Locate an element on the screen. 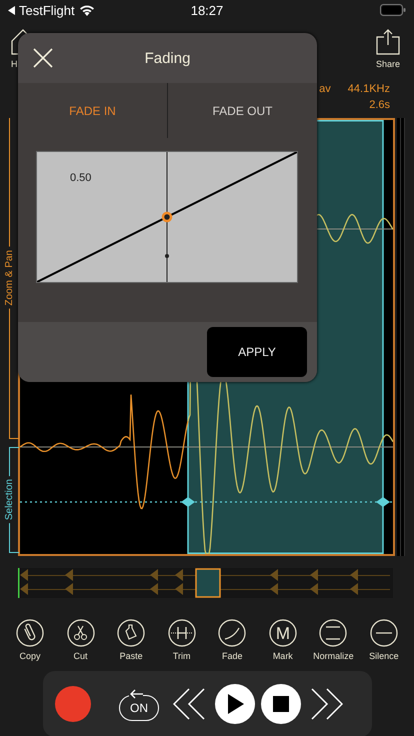  trim-icon is located at coordinates (182, 633).